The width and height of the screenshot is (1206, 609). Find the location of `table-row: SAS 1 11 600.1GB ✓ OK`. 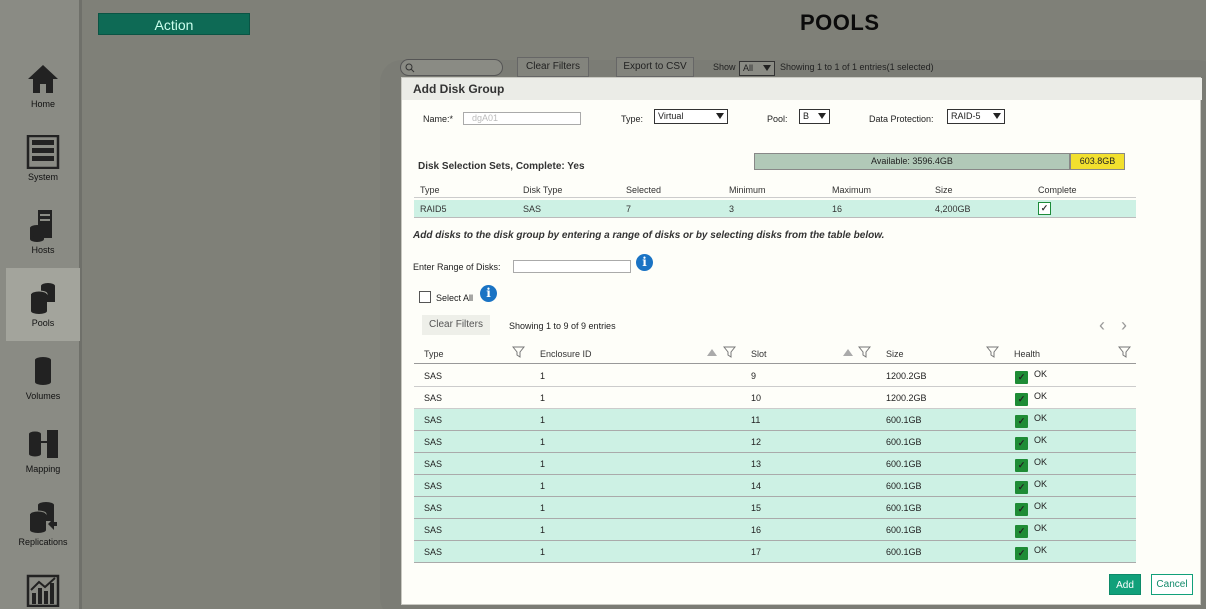

table-row: SAS 1 11 600.1GB ✓ OK is located at coordinates (775, 420).